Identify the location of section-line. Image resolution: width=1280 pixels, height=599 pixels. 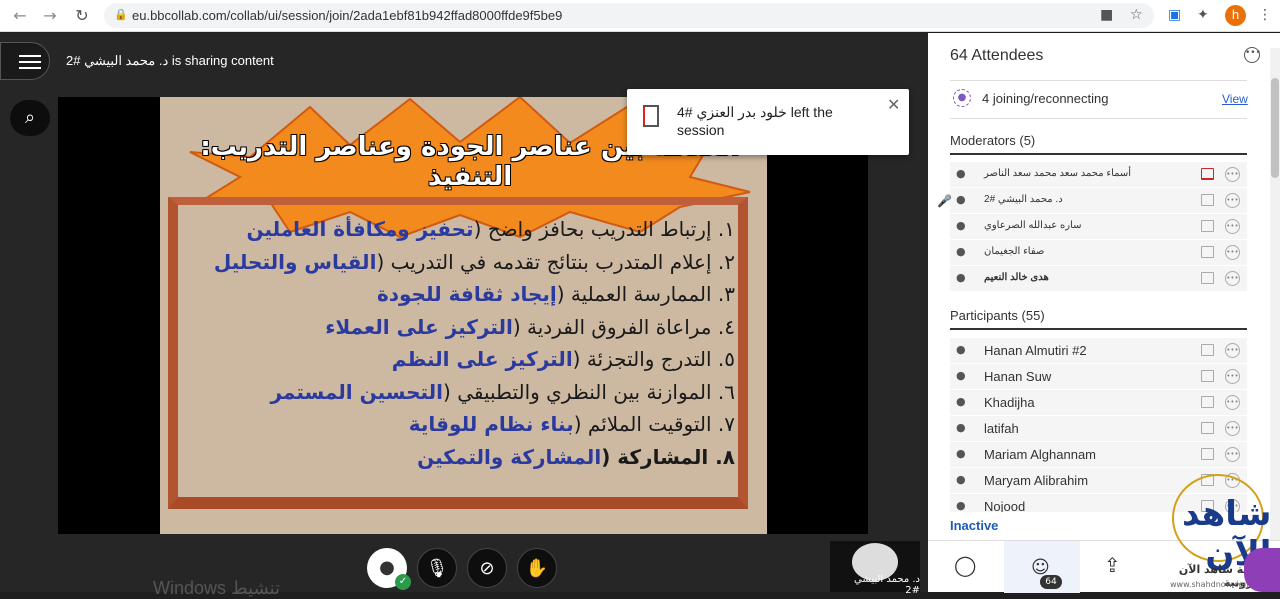
(1098, 154).